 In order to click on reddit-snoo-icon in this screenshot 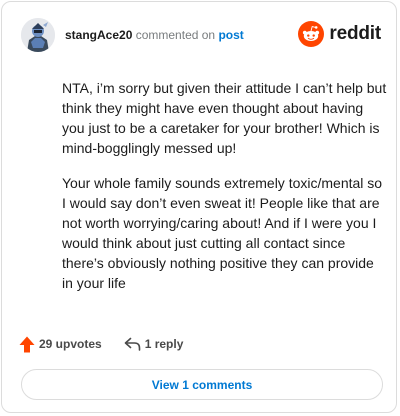, I will do `click(311, 34)`.